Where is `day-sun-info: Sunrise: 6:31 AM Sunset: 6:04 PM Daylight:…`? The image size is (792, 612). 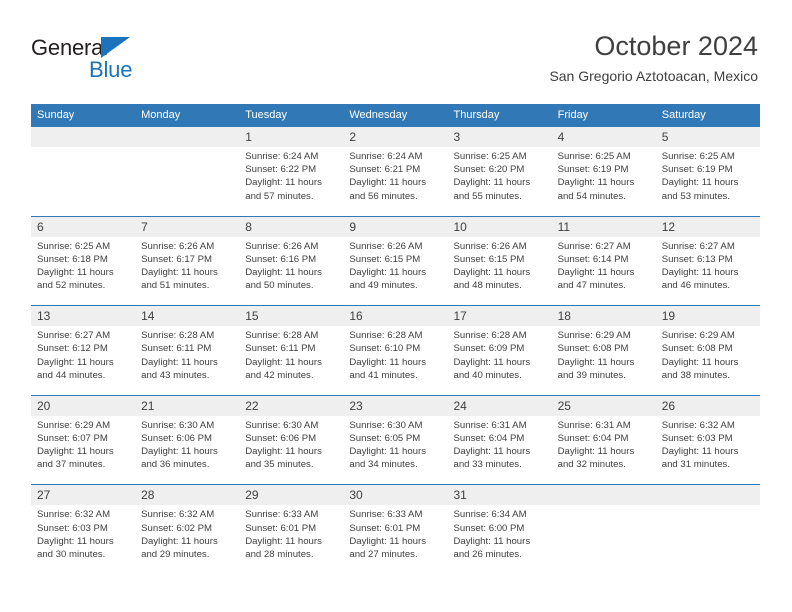 day-sun-info: Sunrise: 6:31 AM Sunset: 6:04 PM Daylight:… is located at coordinates (500, 444).